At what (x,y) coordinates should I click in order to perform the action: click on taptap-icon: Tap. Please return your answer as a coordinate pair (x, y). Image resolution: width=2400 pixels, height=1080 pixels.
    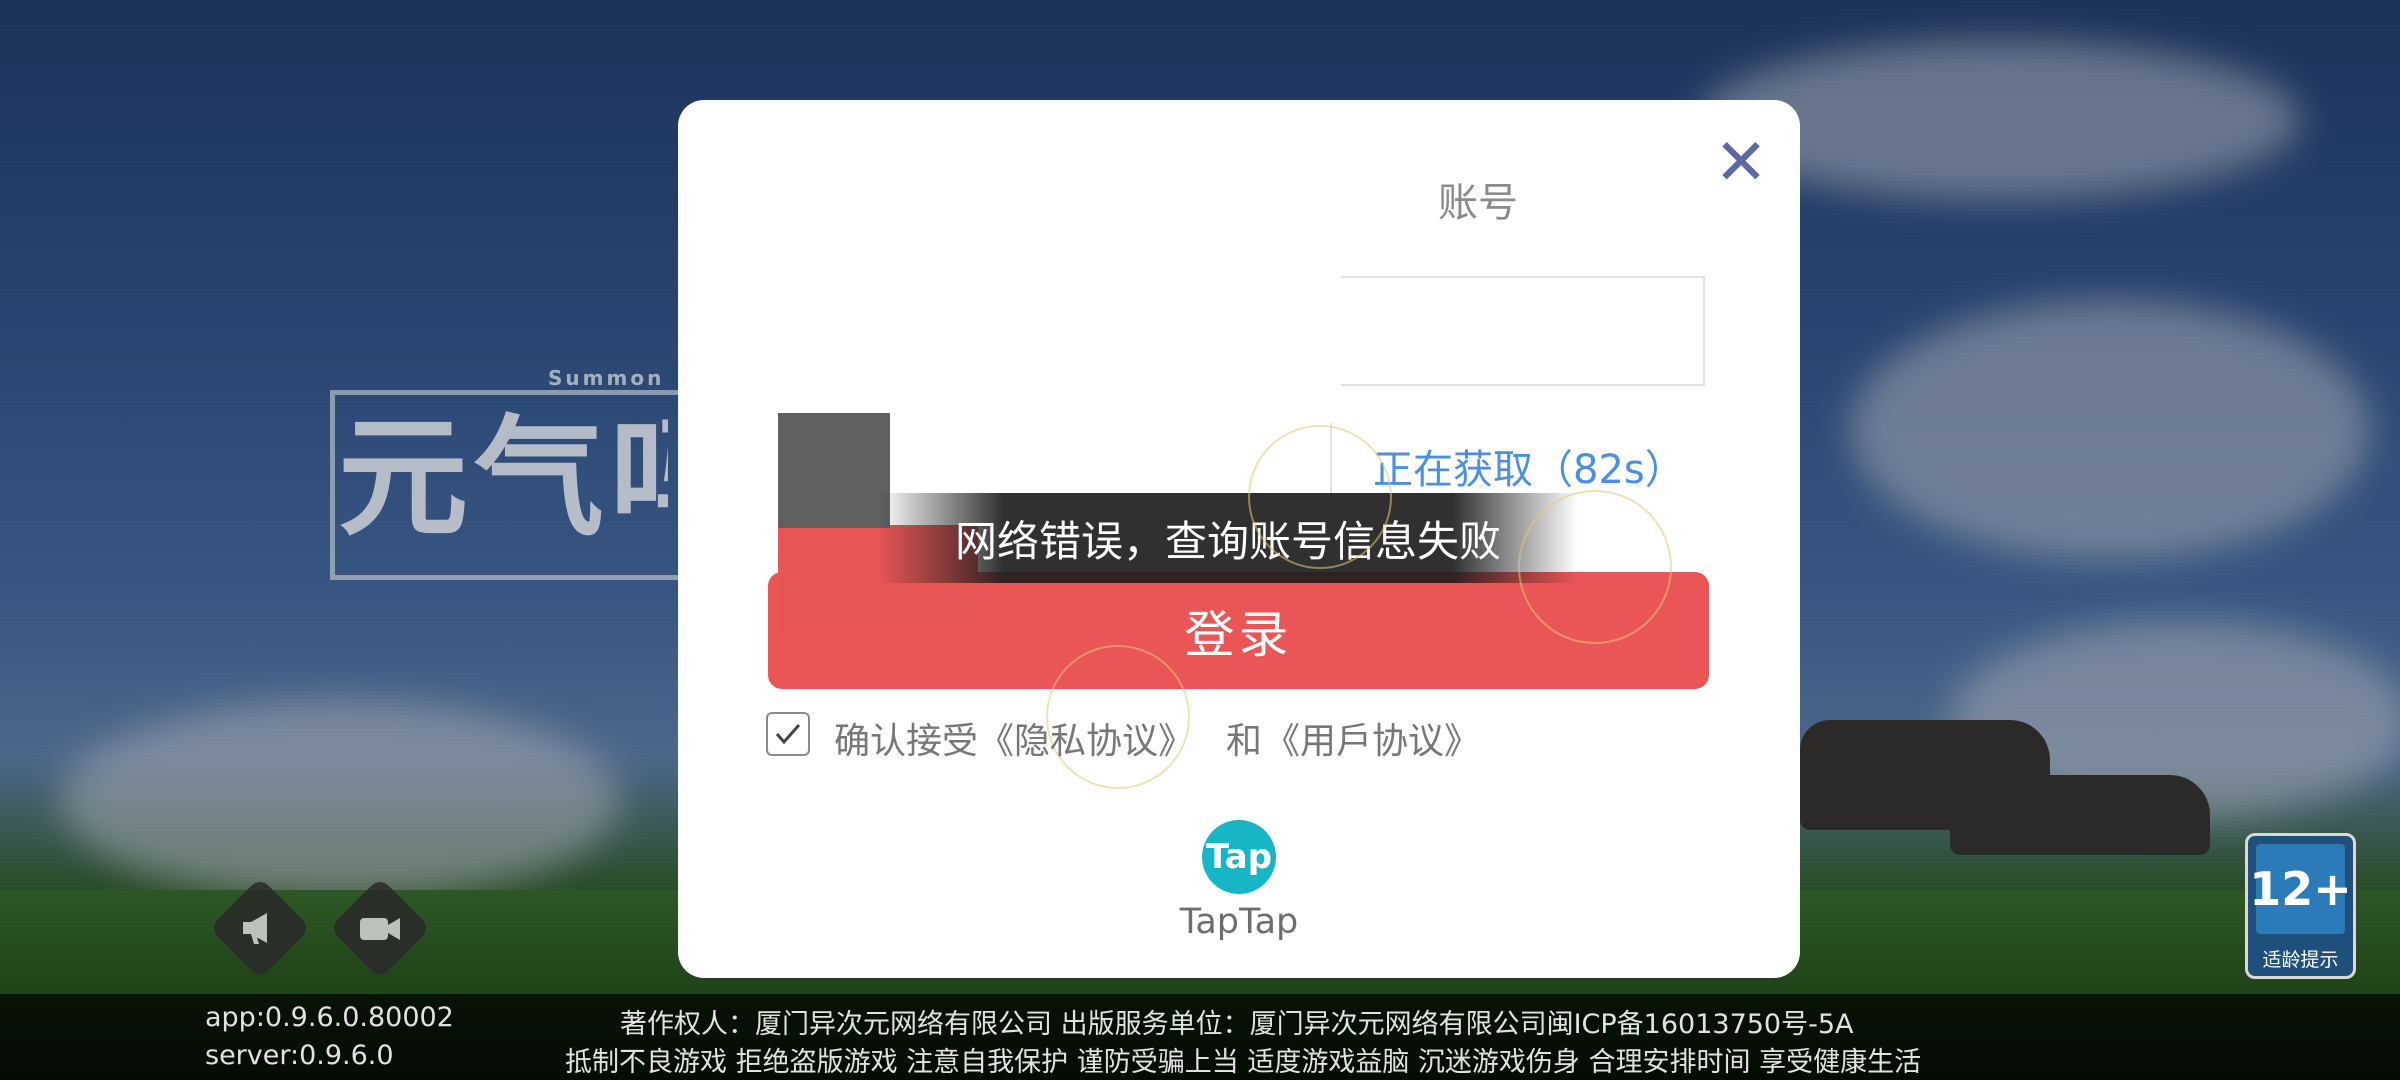
    Looking at the image, I should click on (1239, 857).